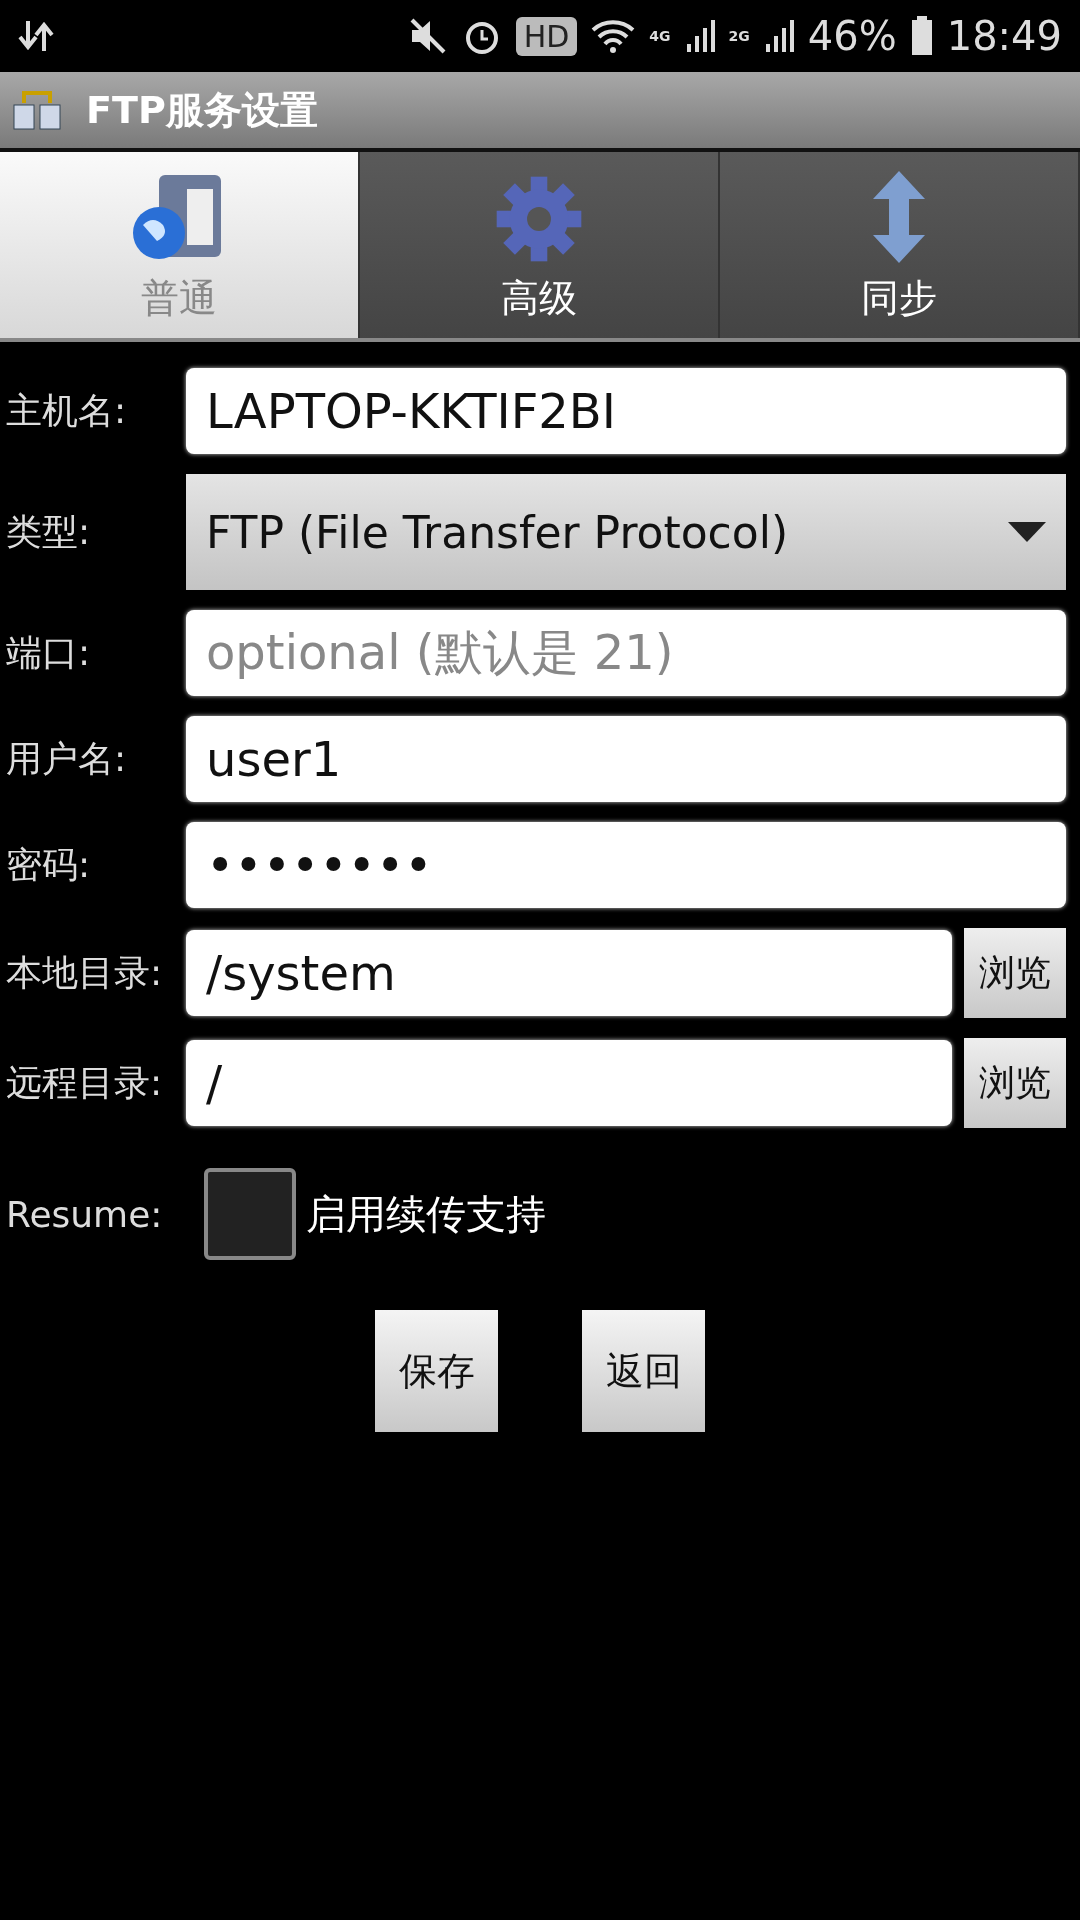  What do you see at coordinates (49, 531) in the screenshot?
I see `field-label: 类型:` at bounding box center [49, 531].